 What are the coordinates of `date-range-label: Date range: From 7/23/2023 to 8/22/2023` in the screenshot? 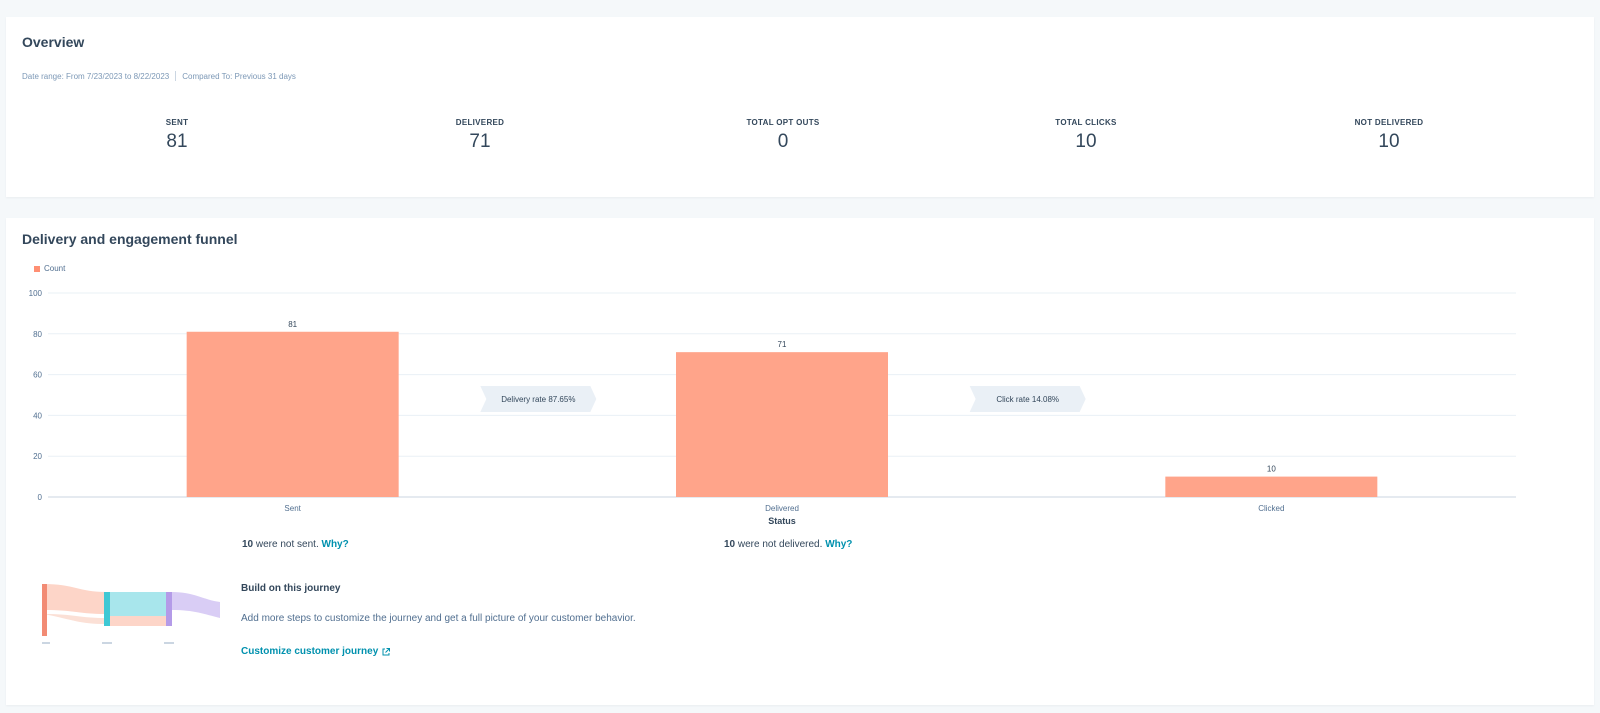 It's located at (96, 76).